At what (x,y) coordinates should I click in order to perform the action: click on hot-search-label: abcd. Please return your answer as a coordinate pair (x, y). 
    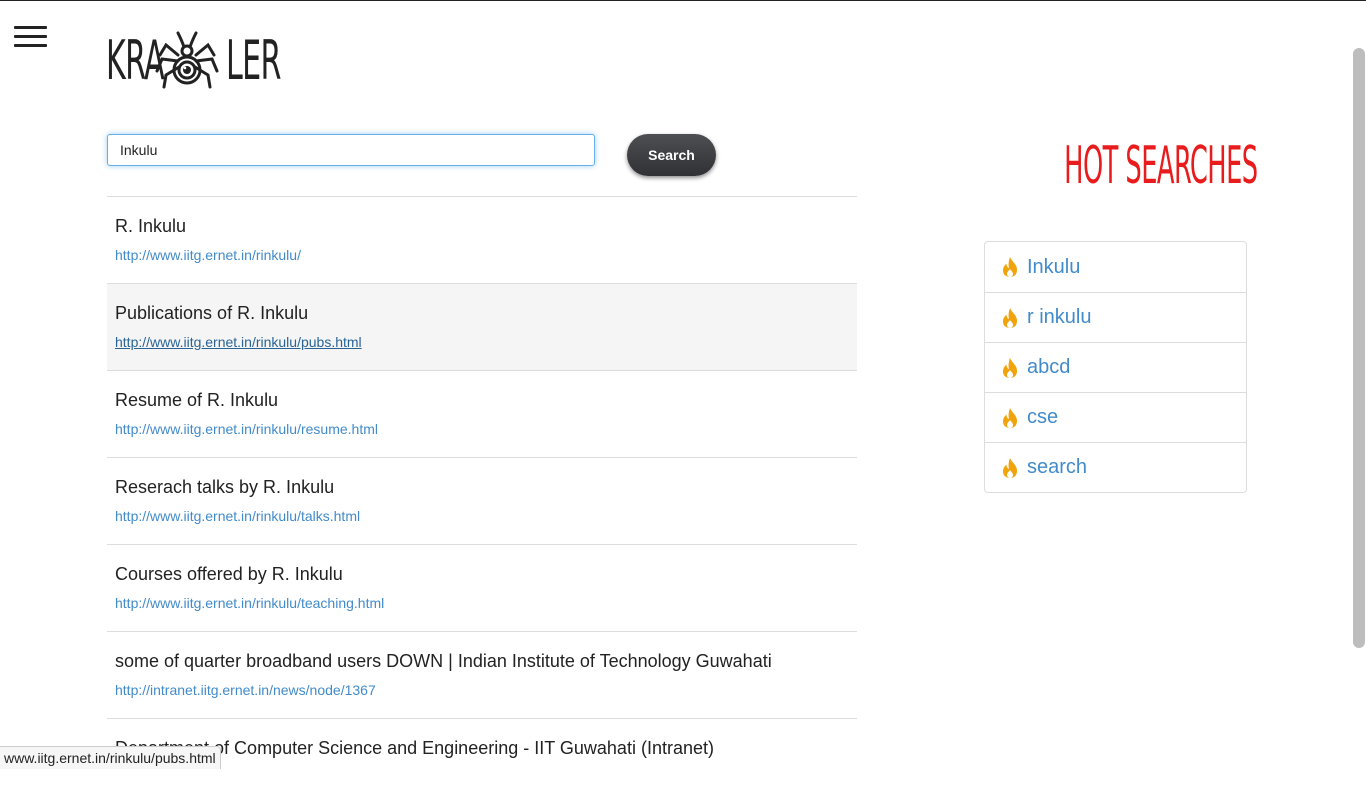
    Looking at the image, I should click on (1049, 367).